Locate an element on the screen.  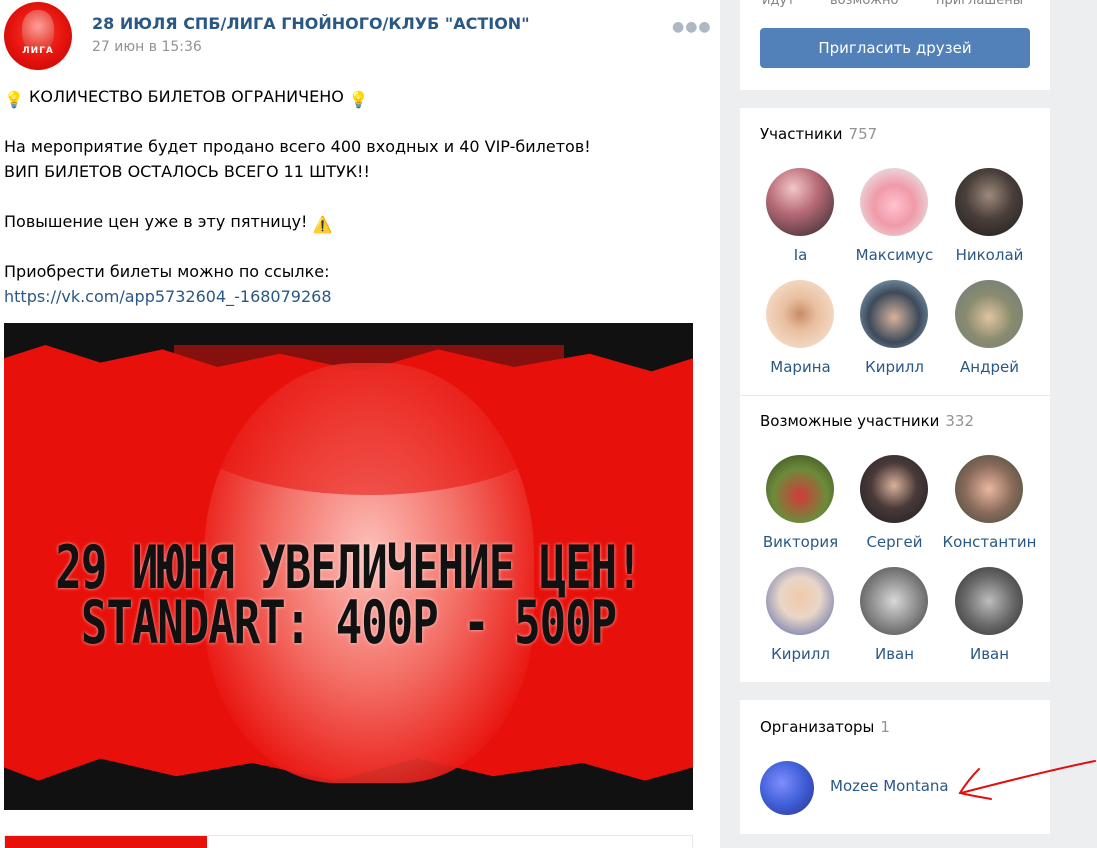
possible-item: Сергей is located at coordinates (894, 511).